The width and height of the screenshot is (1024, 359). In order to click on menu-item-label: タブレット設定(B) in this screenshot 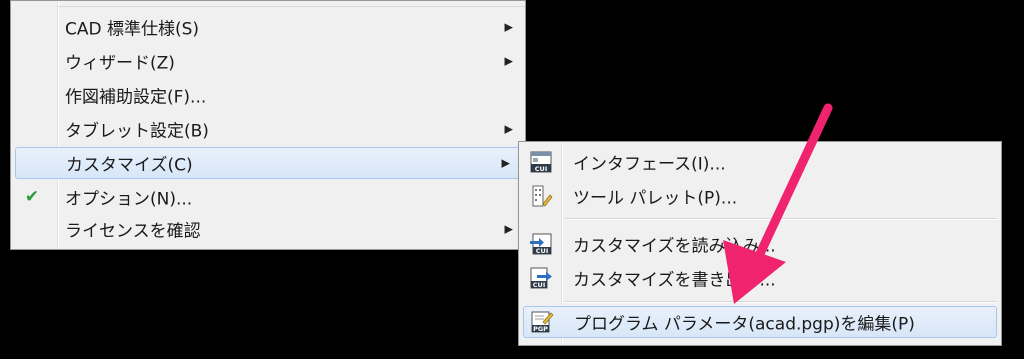, I will do `click(137, 131)`.